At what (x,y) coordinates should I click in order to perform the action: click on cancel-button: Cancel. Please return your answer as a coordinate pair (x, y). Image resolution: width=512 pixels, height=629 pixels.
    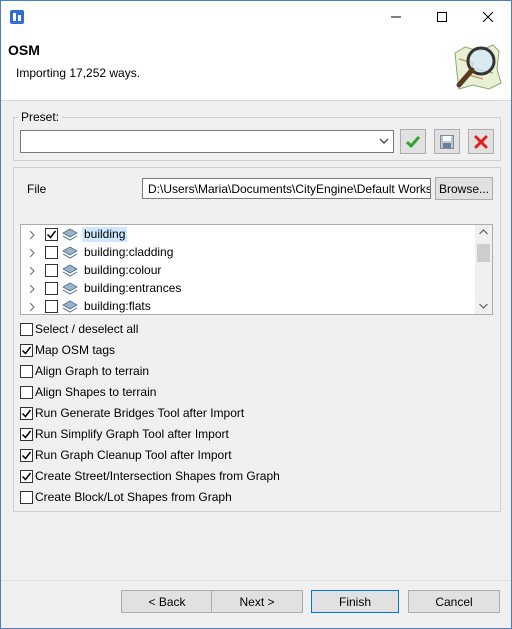
    Looking at the image, I should click on (454, 601).